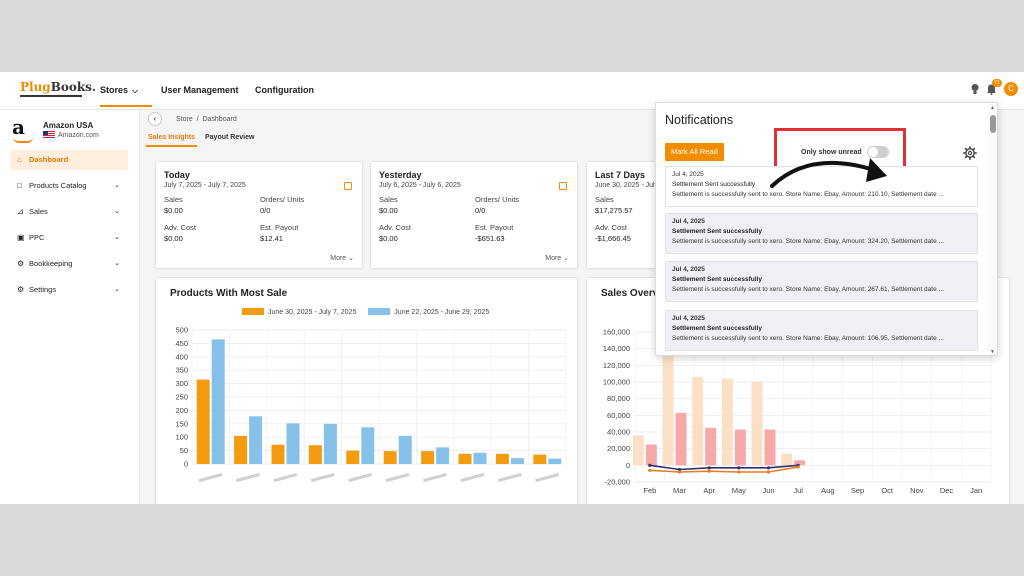  I want to click on sidebar-item-products-catalog: □ Products Catalog ⌄, so click(69, 186).